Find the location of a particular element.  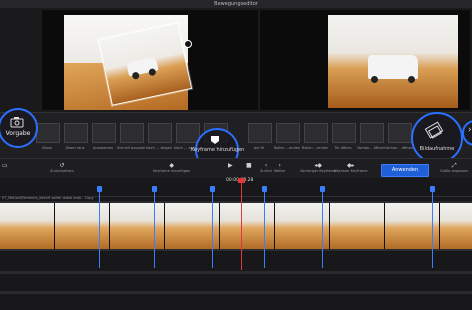

preset-label: Tür öffnen is located at coordinates (343, 148).